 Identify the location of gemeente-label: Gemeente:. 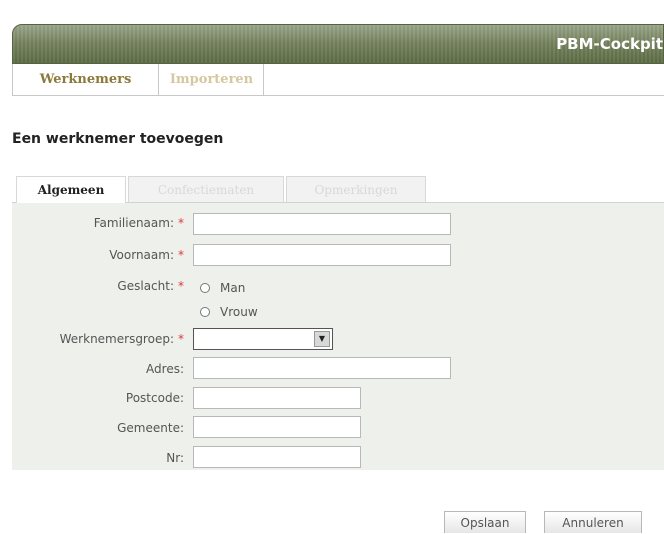
(150, 428).